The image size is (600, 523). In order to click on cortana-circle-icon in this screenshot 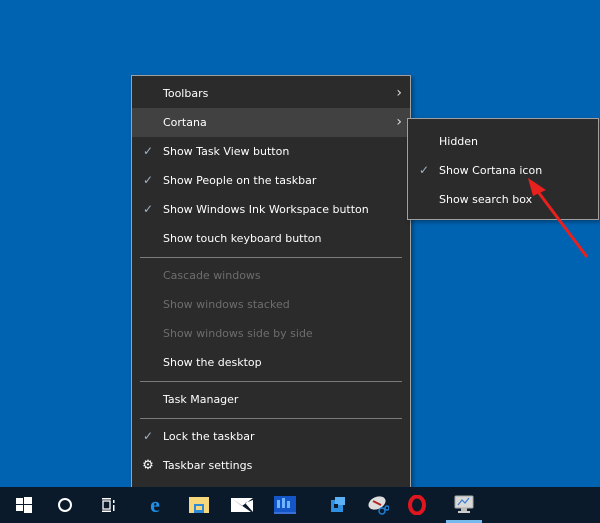, I will do `click(65, 505)`.